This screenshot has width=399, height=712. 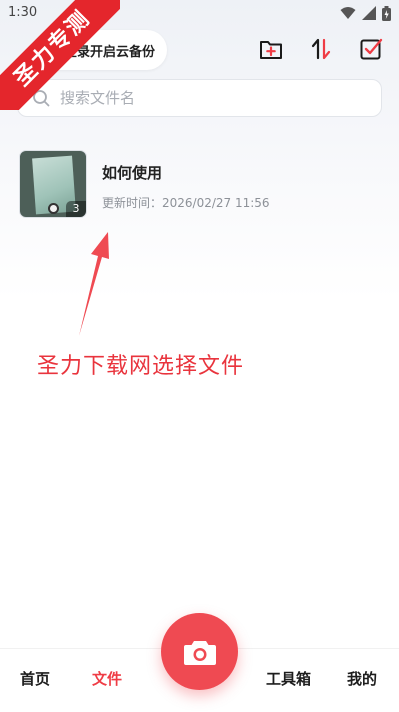 What do you see at coordinates (371, 49) in the screenshot?
I see `select-icon` at bounding box center [371, 49].